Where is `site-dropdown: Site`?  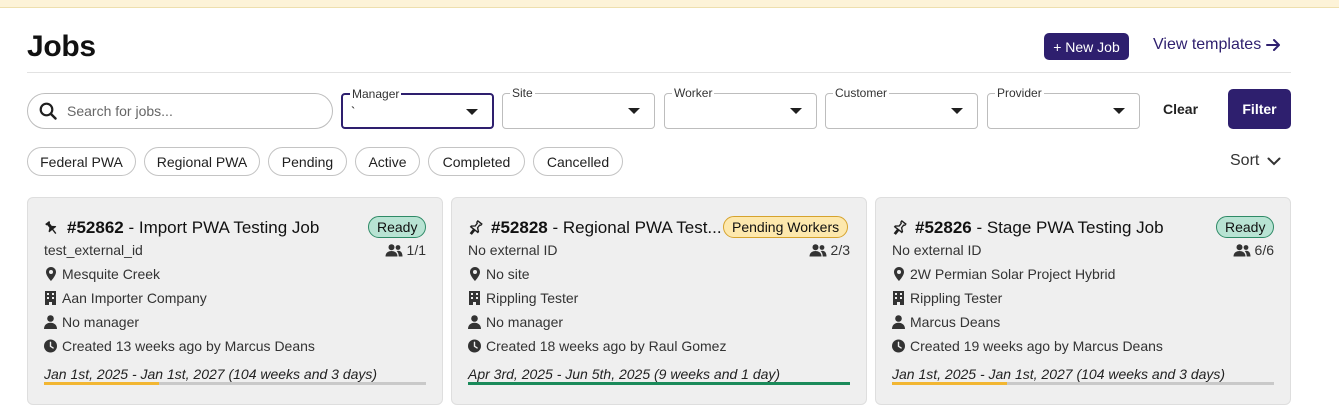
site-dropdown: Site is located at coordinates (578, 107).